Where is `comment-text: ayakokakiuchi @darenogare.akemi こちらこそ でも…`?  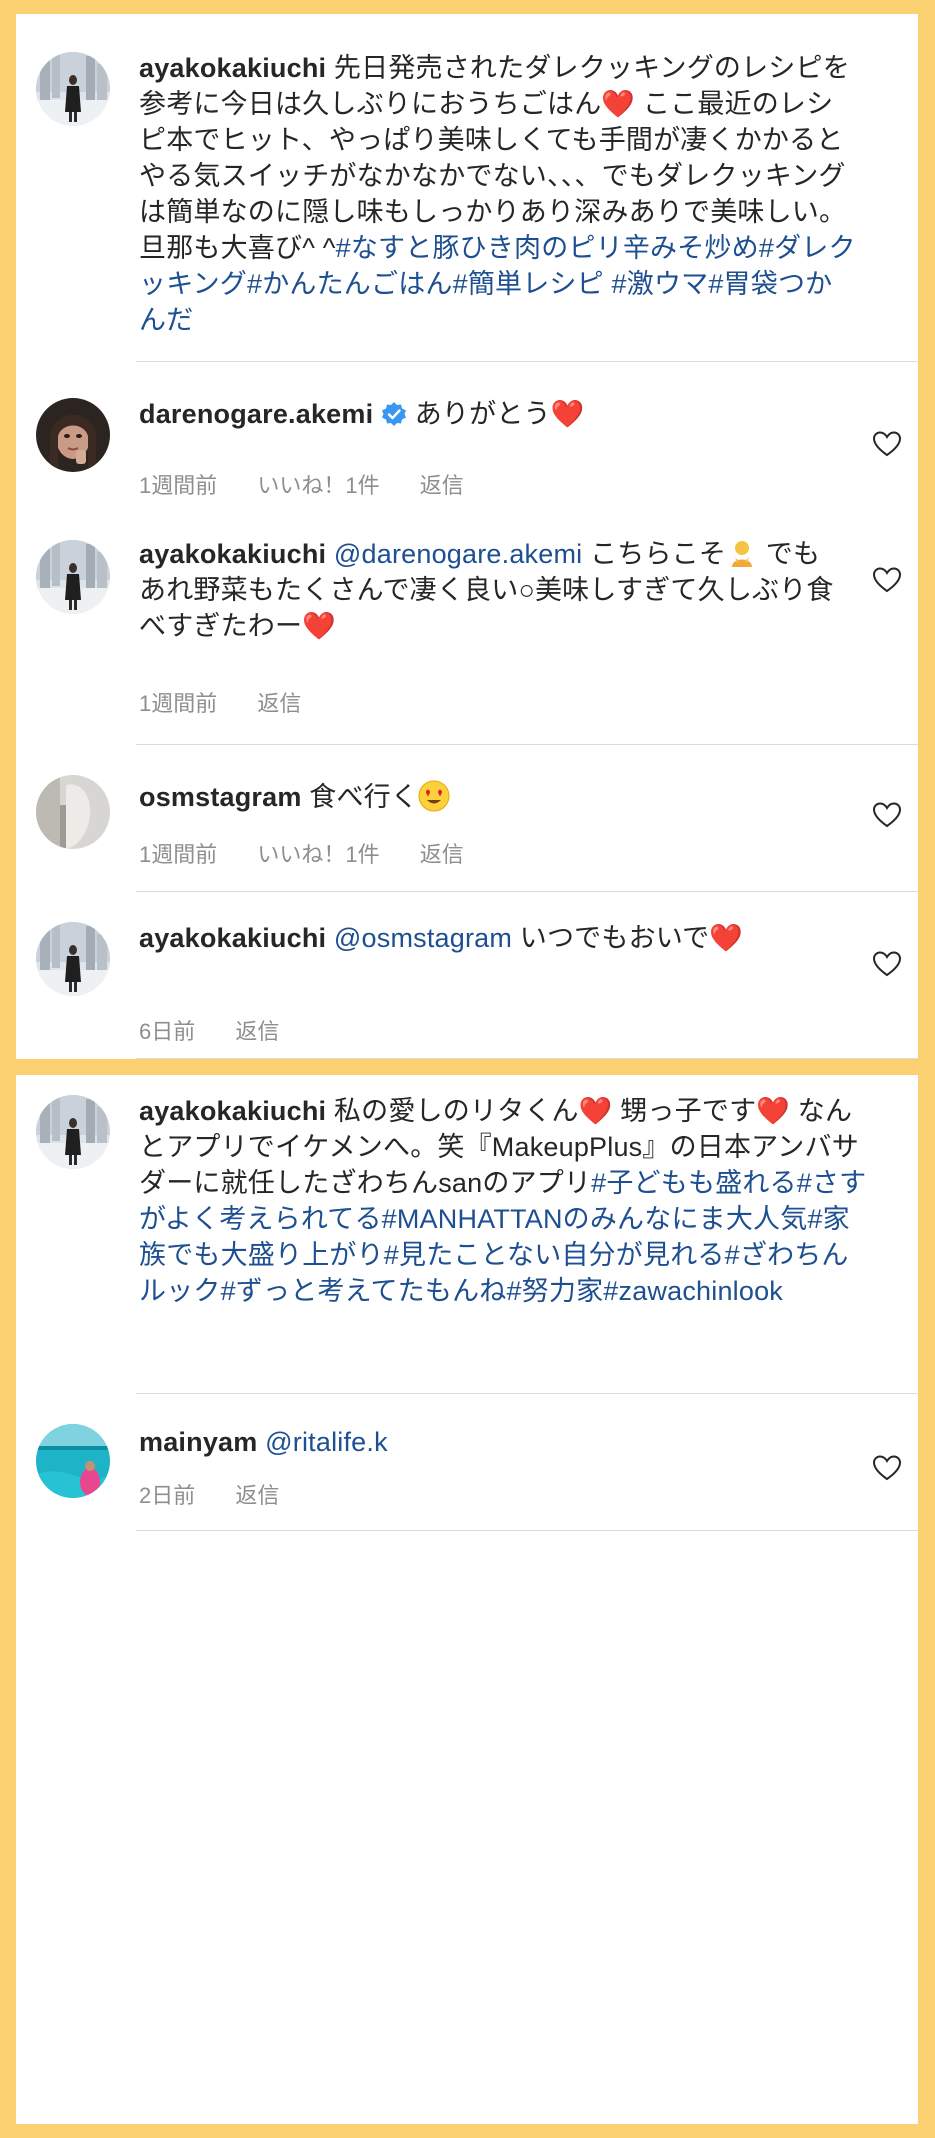
comment-text: ayakokakiuchi @darenogare.akemi こちらこそ でも… is located at coordinates (489, 590).